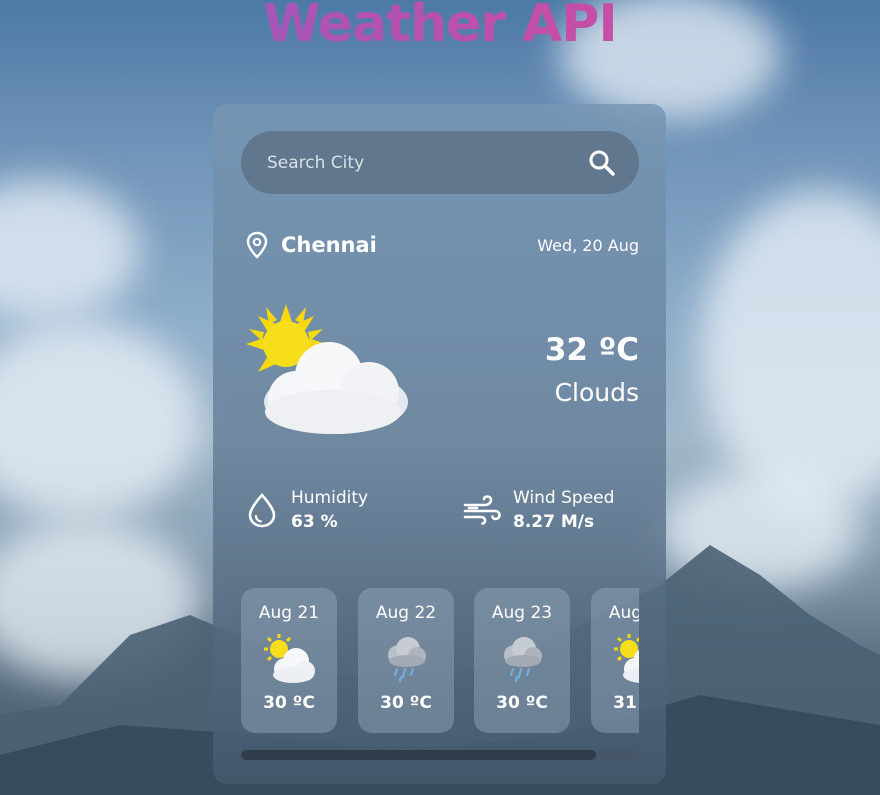  What do you see at coordinates (262, 510) in the screenshot?
I see `droplet-icon` at bounding box center [262, 510].